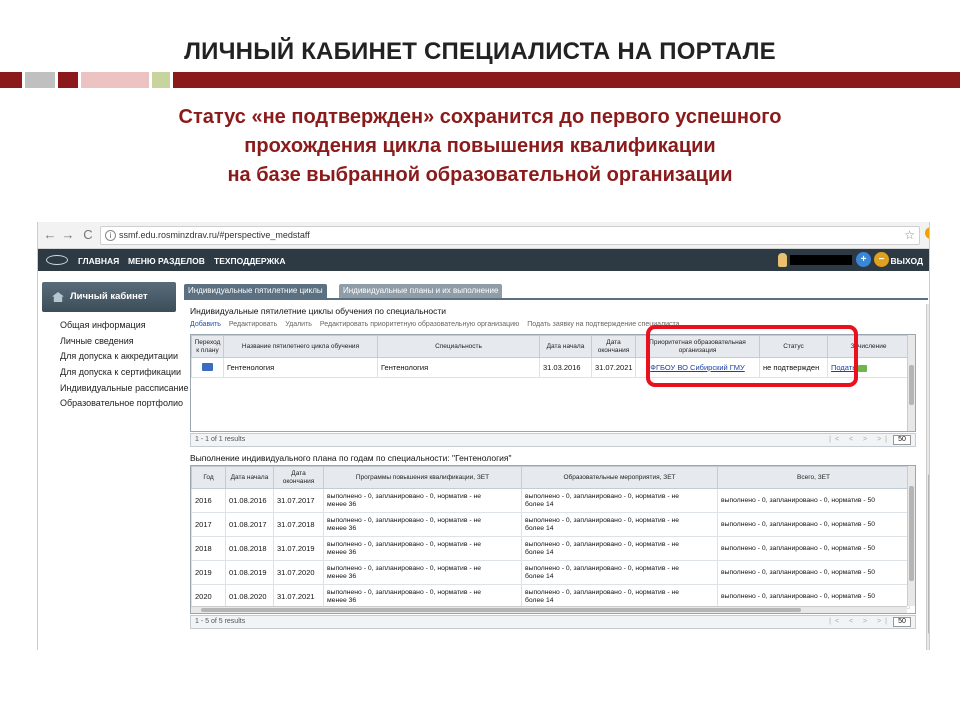 The width and height of the screenshot is (960, 720). I want to click on sidebar-item-personal: Личные сведения, so click(124, 344).